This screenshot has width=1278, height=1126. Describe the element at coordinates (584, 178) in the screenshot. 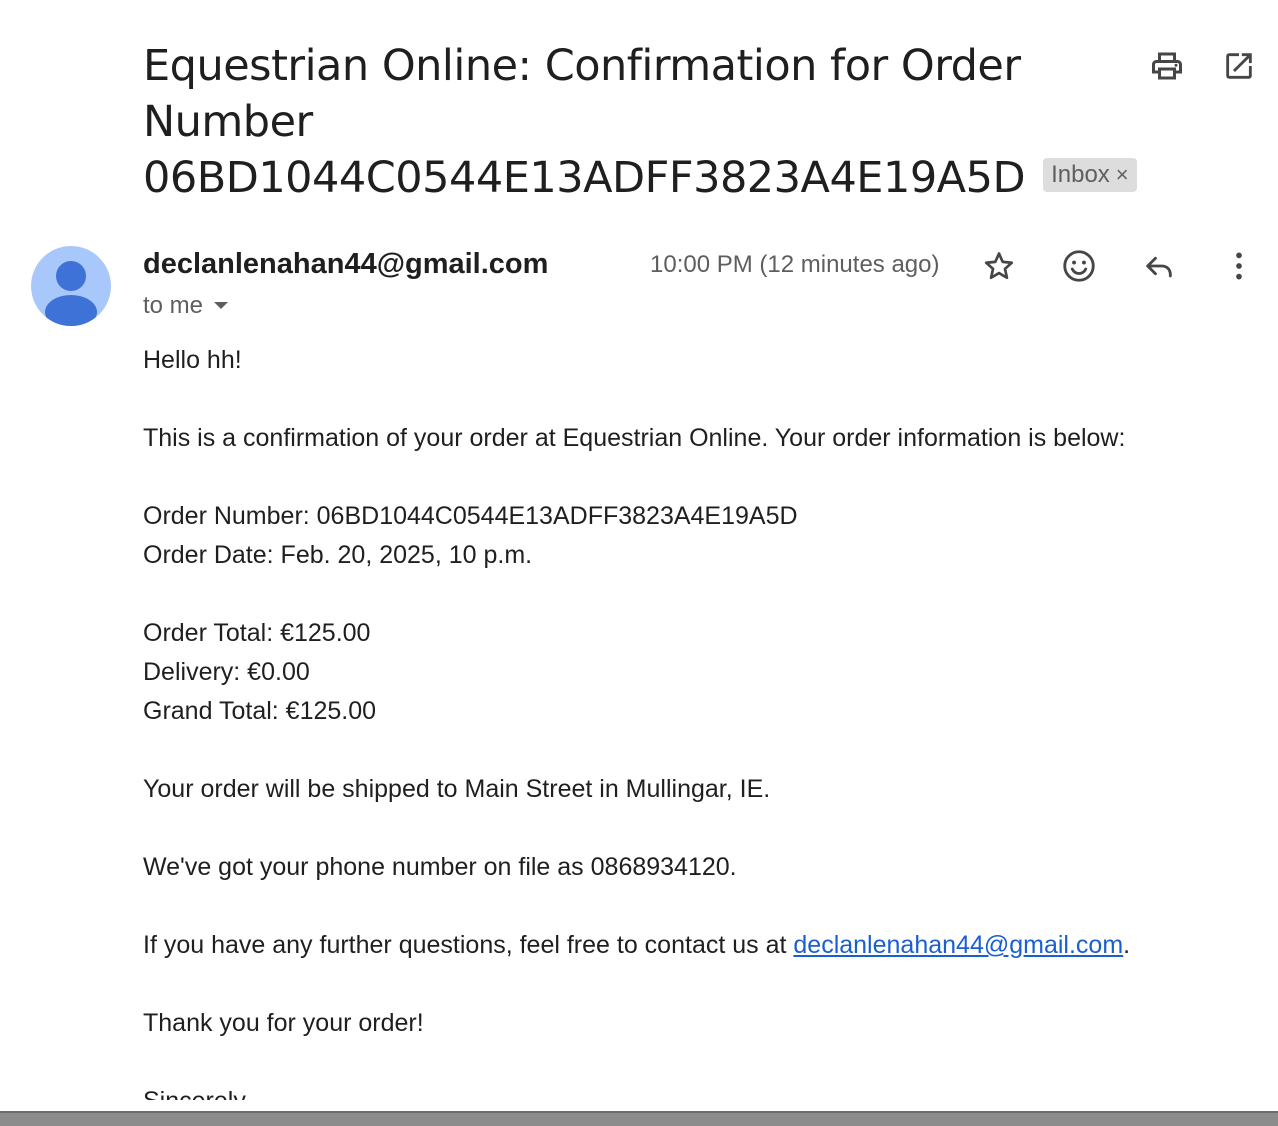

I see `subject-order-number: 06BD1044C0544E13ADFF3823A4E19A5D` at that location.